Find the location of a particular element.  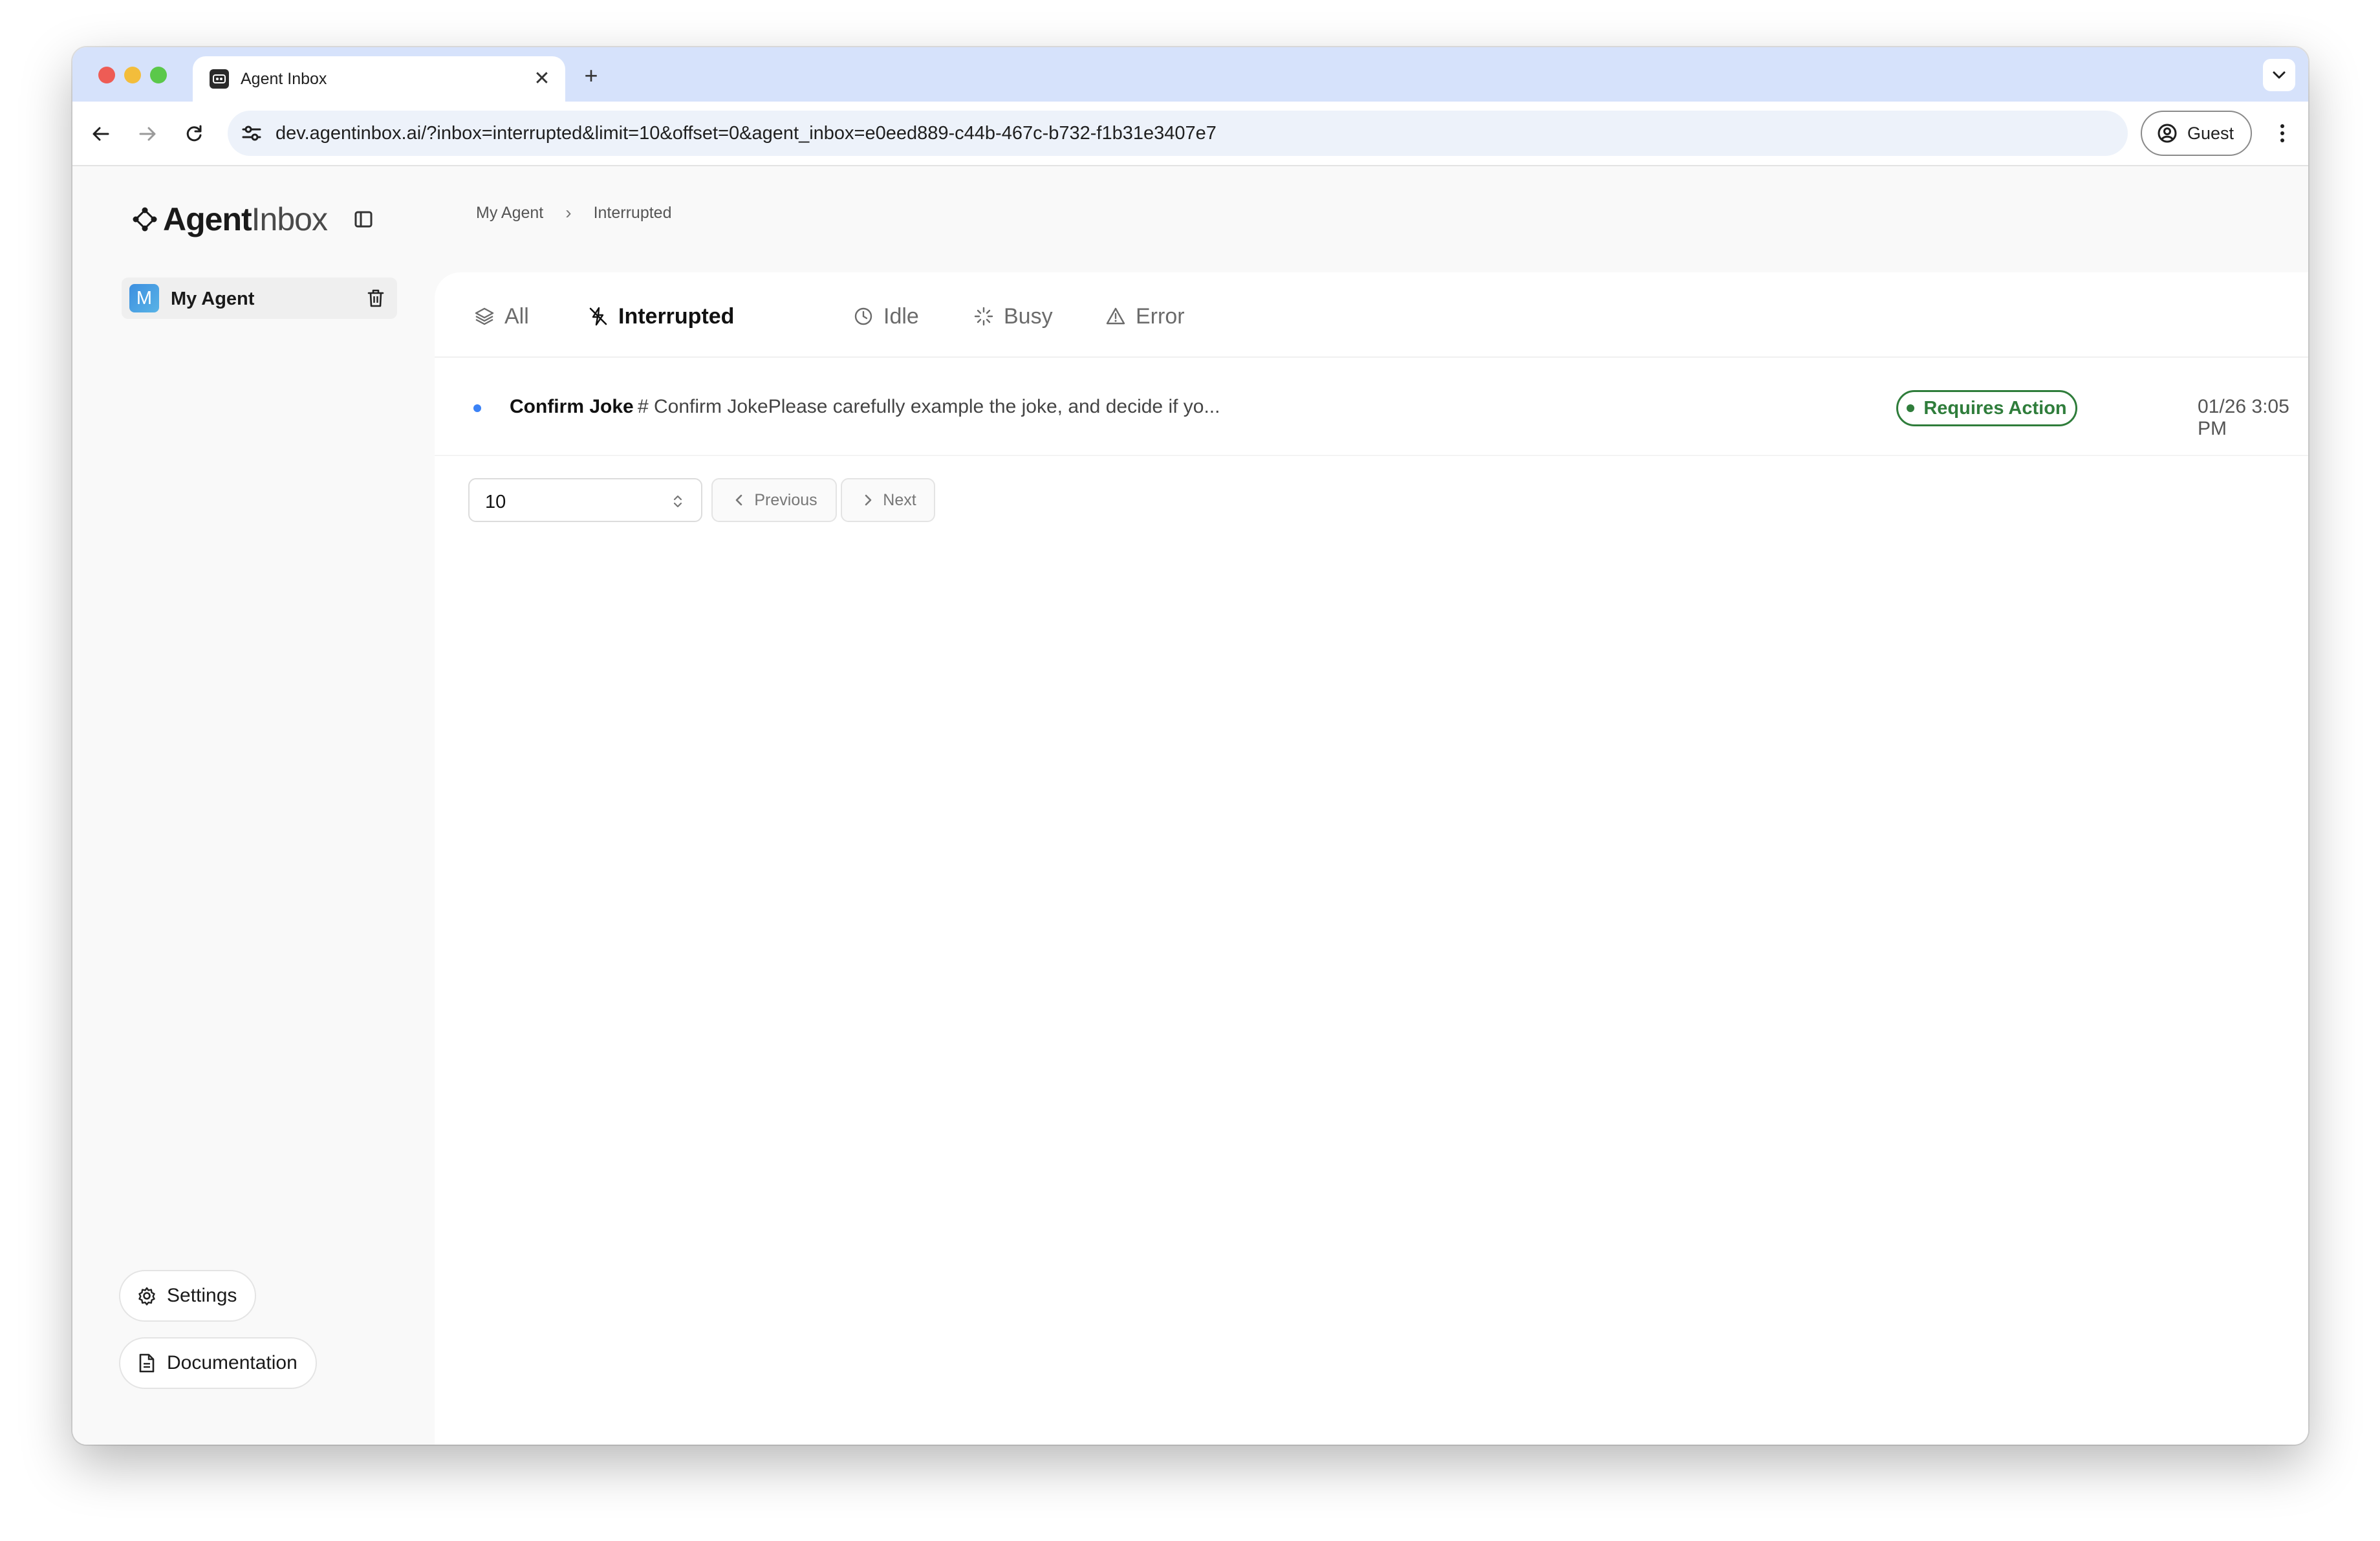

trash-icon is located at coordinates (375, 298).